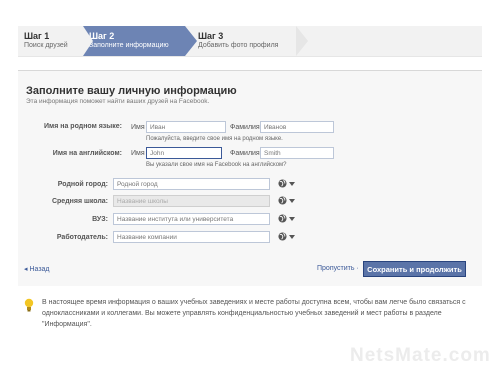  What do you see at coordinates (100, 219) in the screenshot?
I see `university-label: ВУЗ:` at bounding box center [100, 219].